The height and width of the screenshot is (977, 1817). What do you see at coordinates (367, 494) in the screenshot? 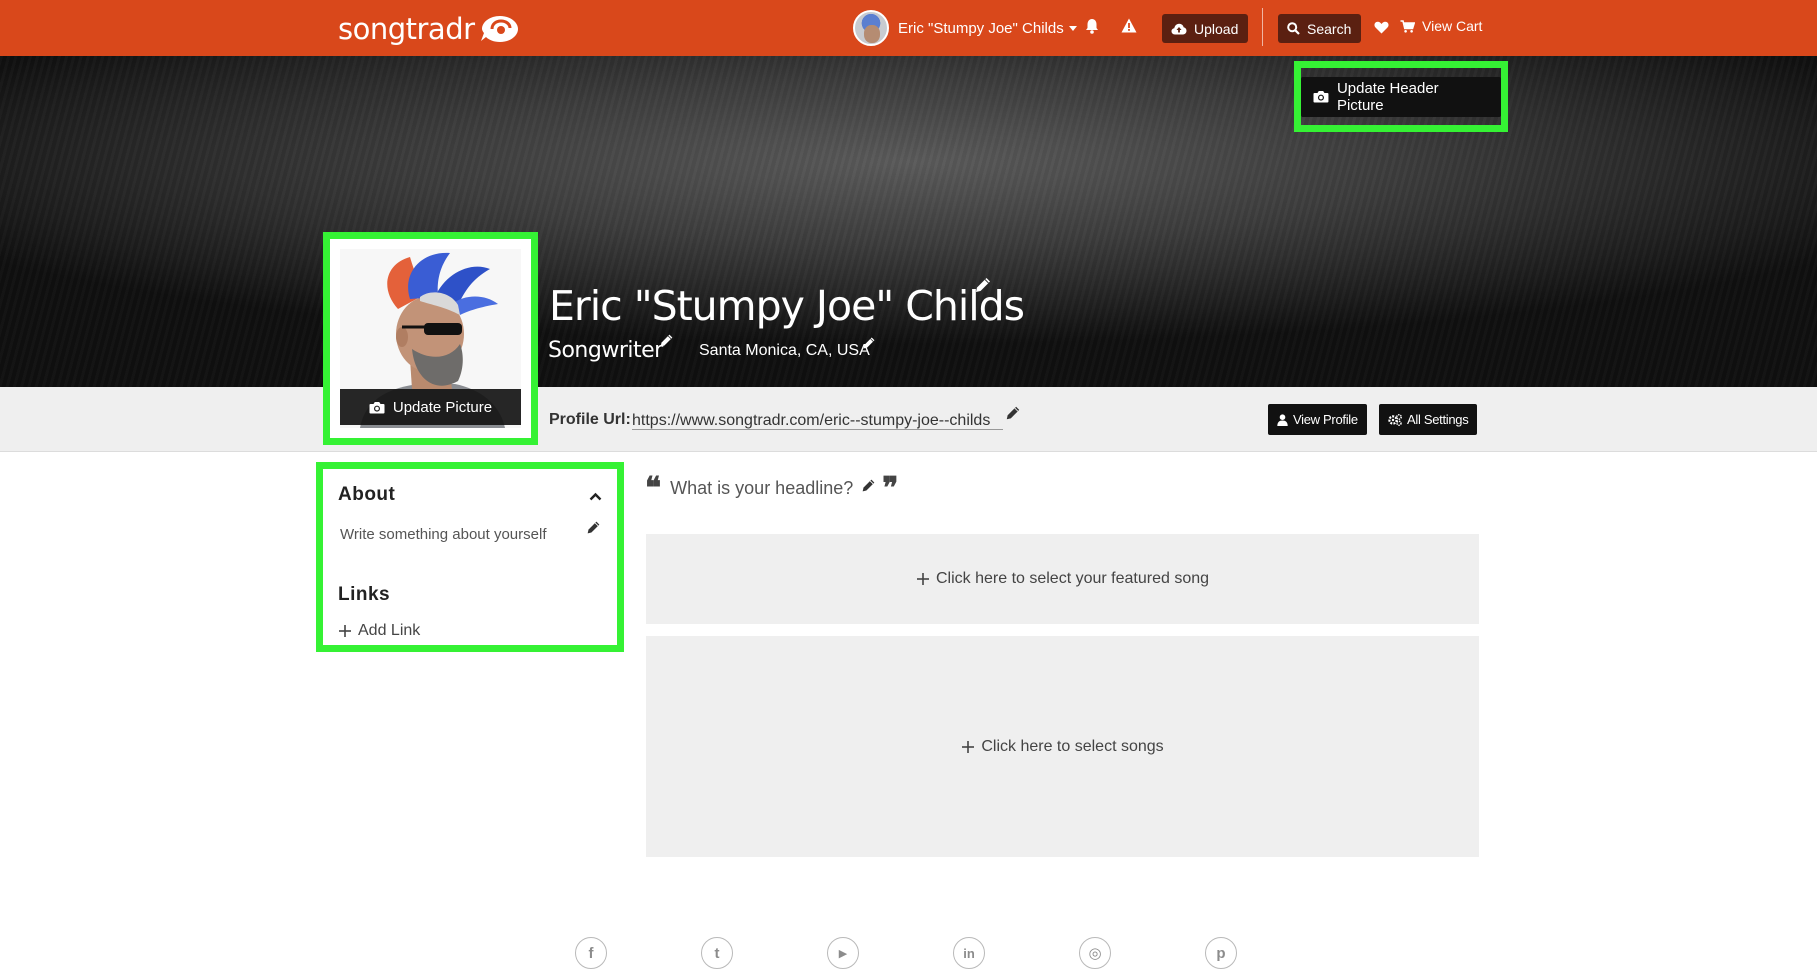
I see `about-heading: About` at bounding box center [367, 494].